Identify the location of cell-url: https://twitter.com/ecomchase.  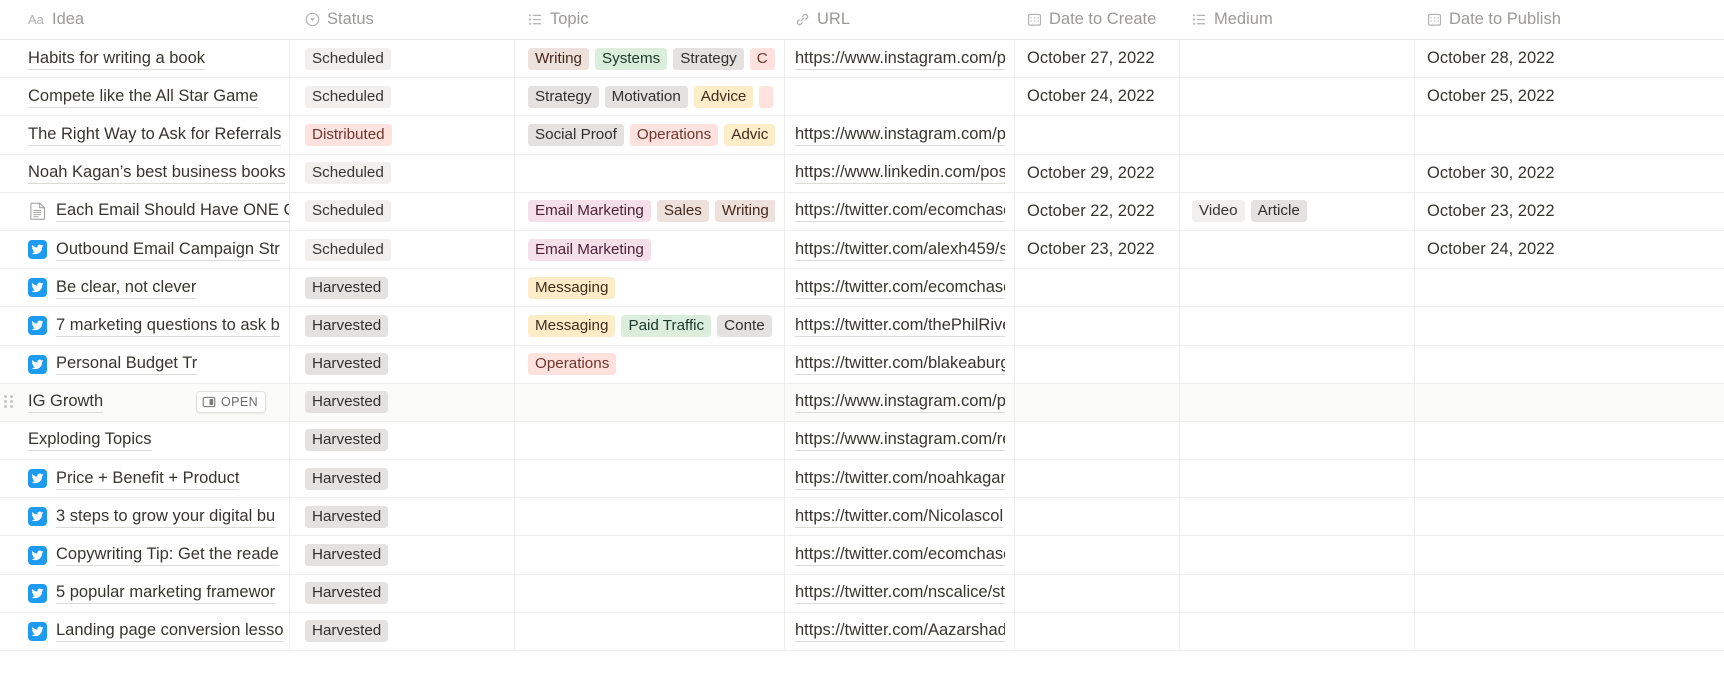
(900, 288).